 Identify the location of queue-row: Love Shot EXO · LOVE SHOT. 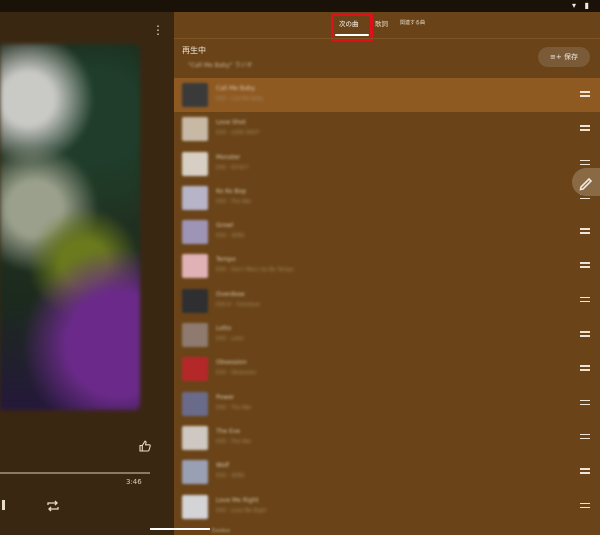
(387, 129).